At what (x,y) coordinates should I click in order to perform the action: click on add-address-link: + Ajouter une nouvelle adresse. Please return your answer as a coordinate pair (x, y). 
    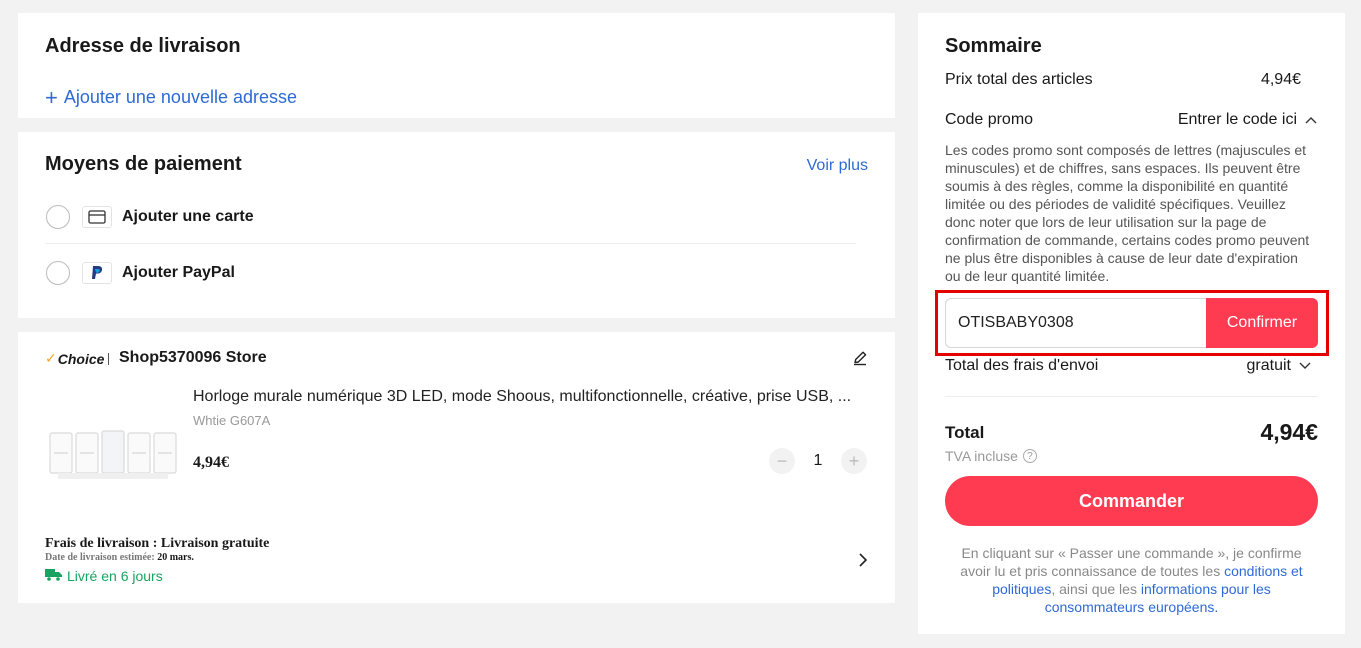
    Looking at the image, I should click on (171, 97).